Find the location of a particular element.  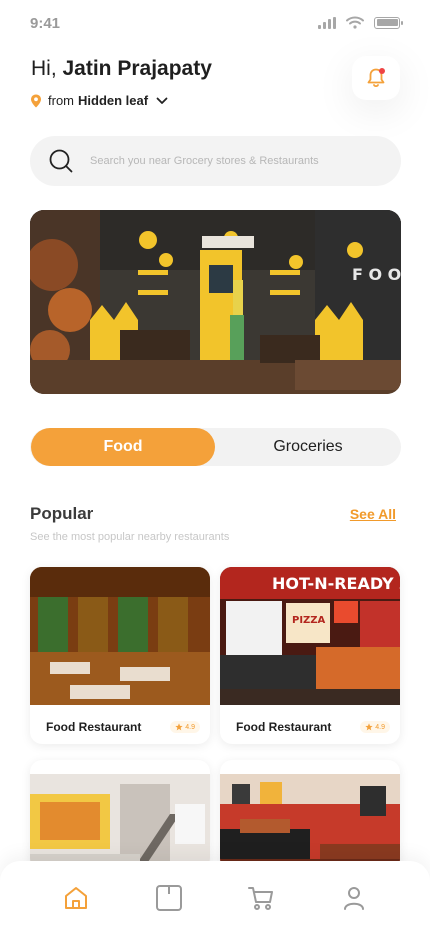

cart-icon is located at coordinates (261, 898).